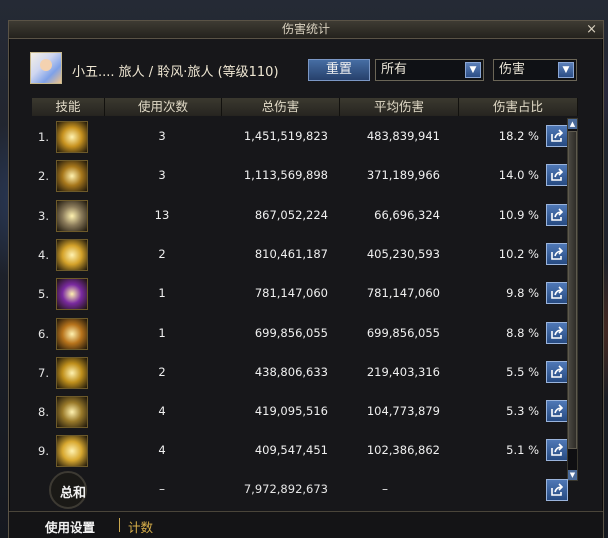  What do you see at coordinates (403, 293) in the screenshot?
I see `row-avg-damage: 781,147,060` at bounding box center [403, 293].